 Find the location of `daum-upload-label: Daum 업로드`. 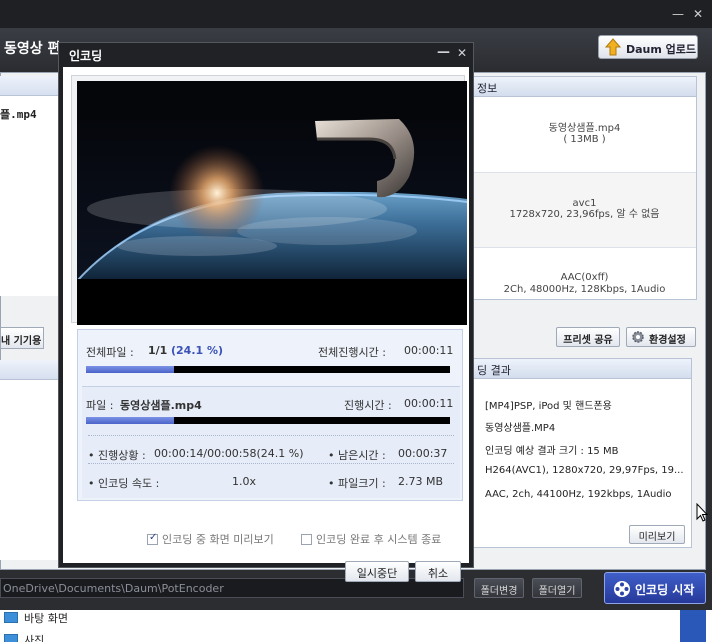

daum-upload-label: Daum 업로드 is located at coordinates (661, 49).